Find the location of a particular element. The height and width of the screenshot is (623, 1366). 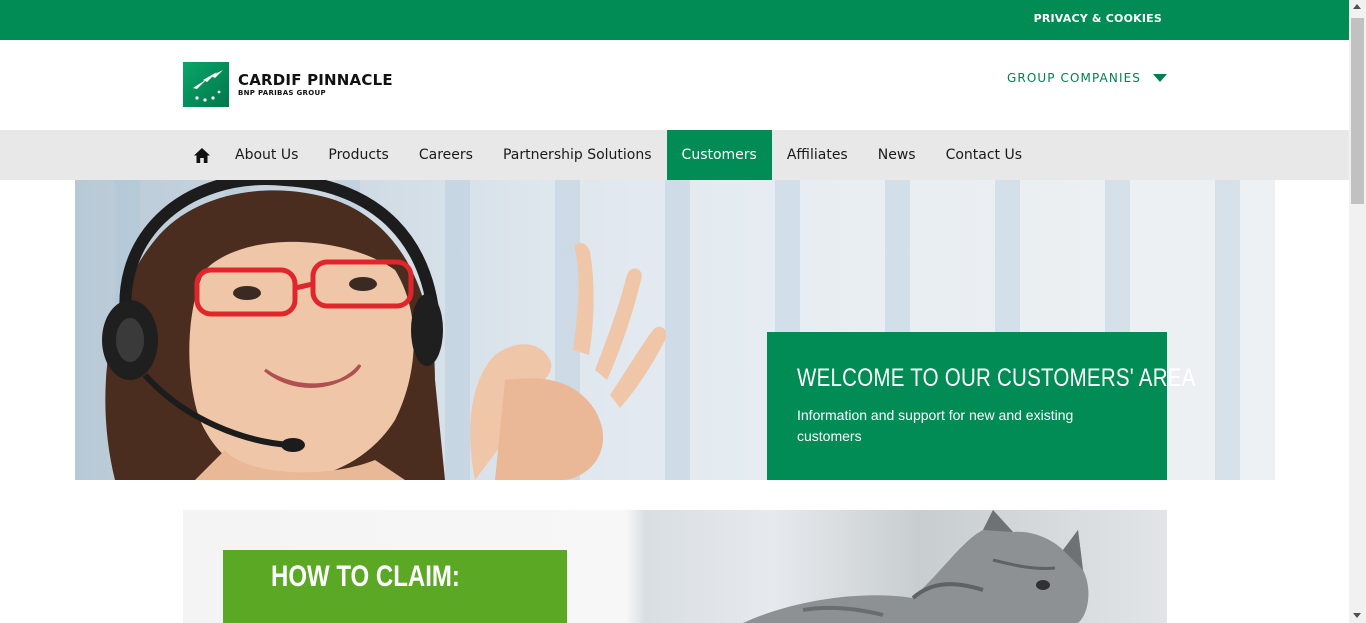

home-icon is located at coordinates (201, 155).